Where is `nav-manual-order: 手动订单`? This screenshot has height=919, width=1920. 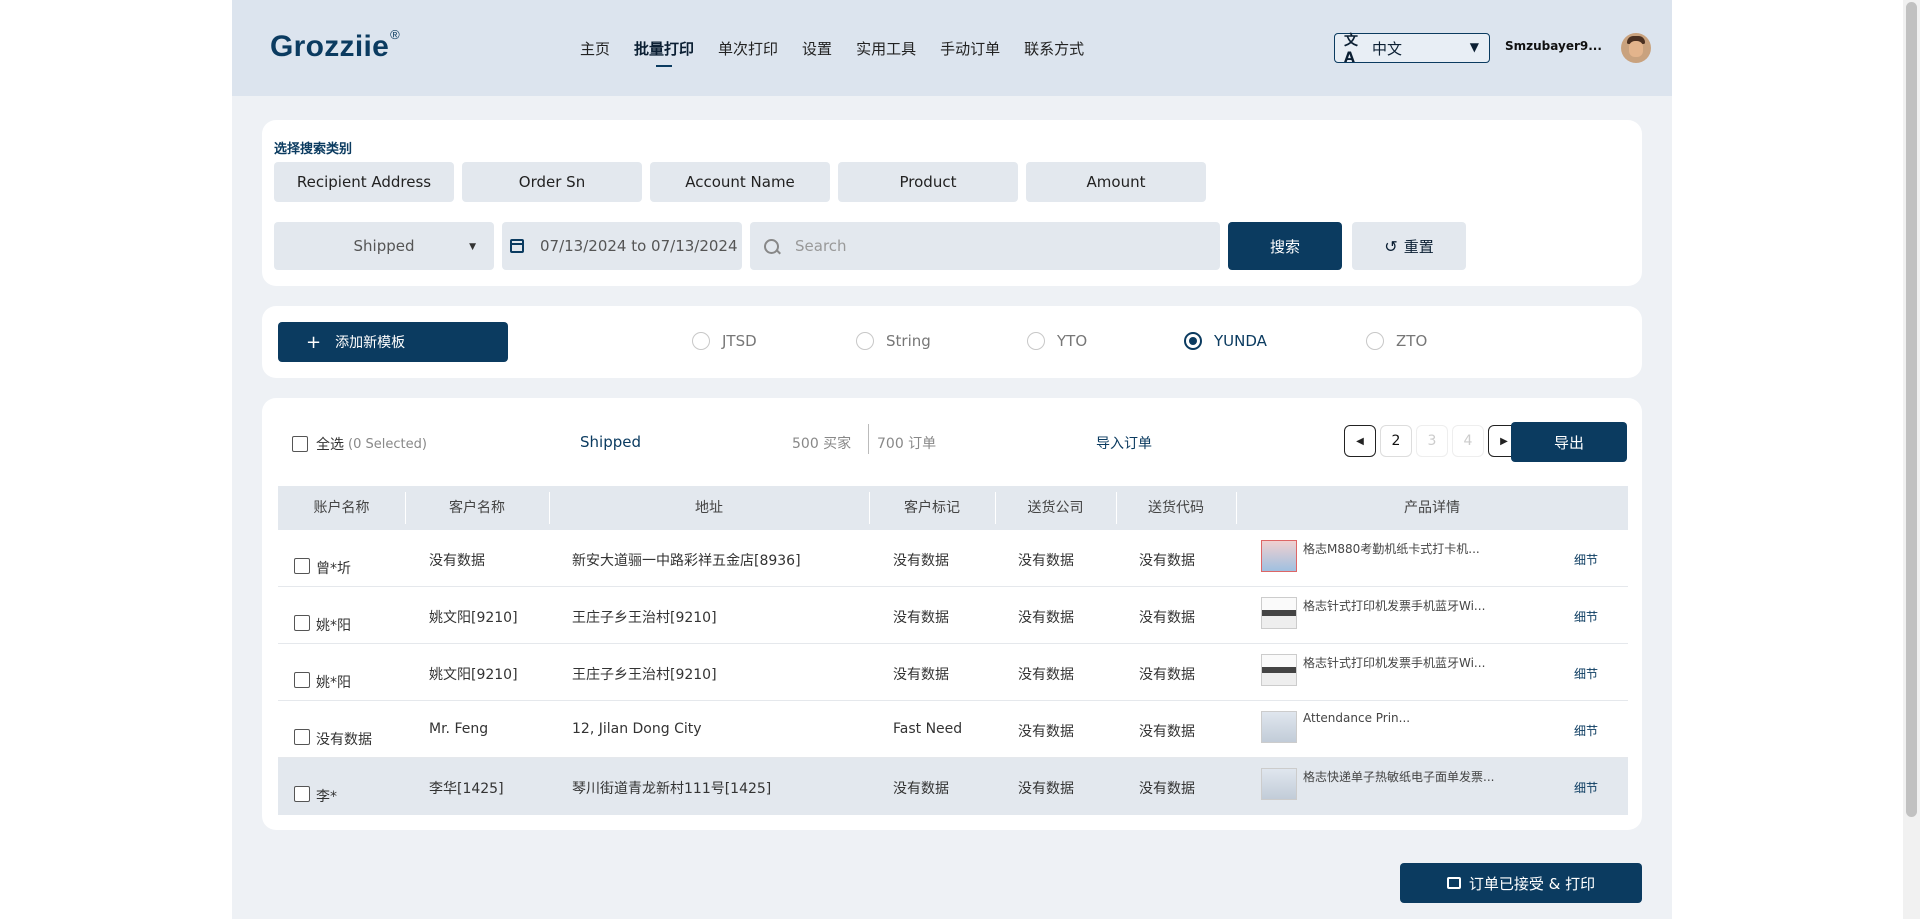 nav-manual-order: 手动订单 is located at coordinates (970, 48).